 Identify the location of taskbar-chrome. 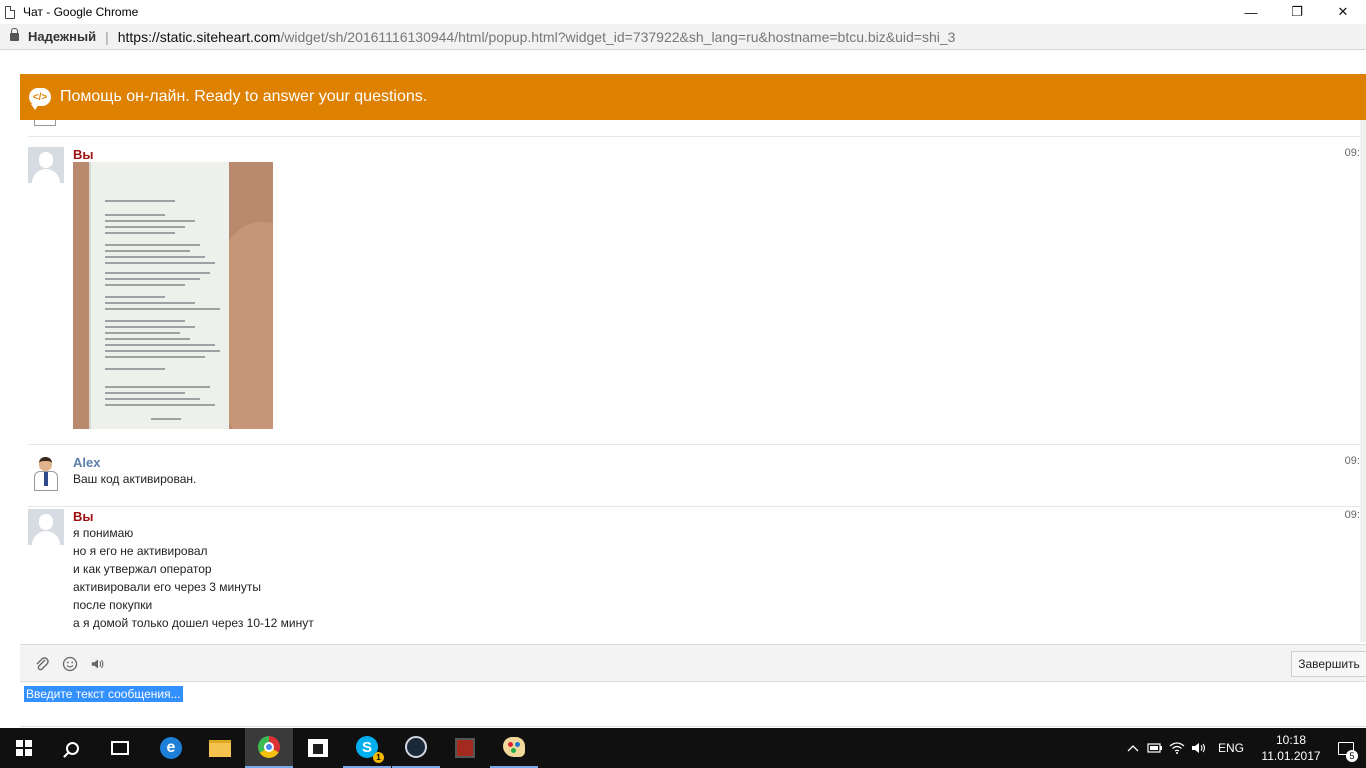
(269, 748).